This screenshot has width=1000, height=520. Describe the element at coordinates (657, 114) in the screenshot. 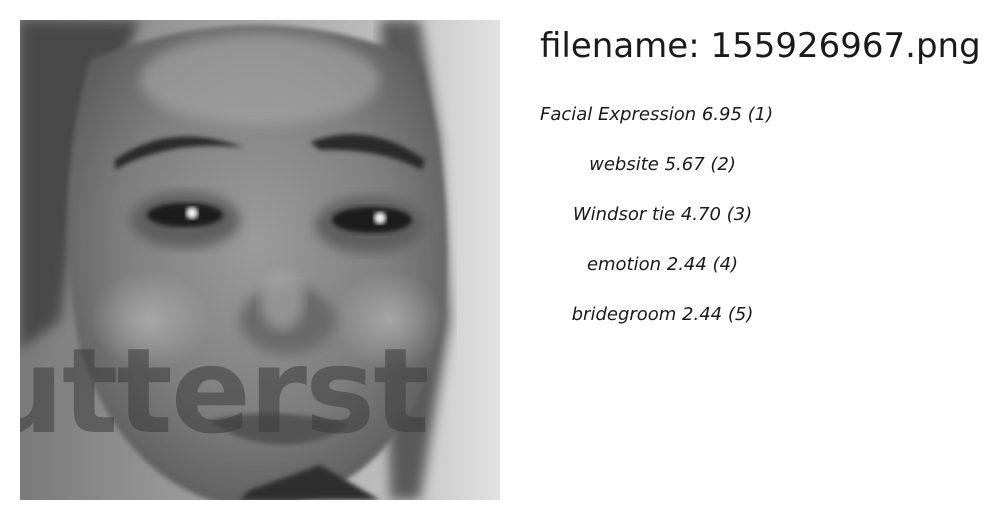

I see `prediction-label: Facial Expression 6.95 (1)` at that location.